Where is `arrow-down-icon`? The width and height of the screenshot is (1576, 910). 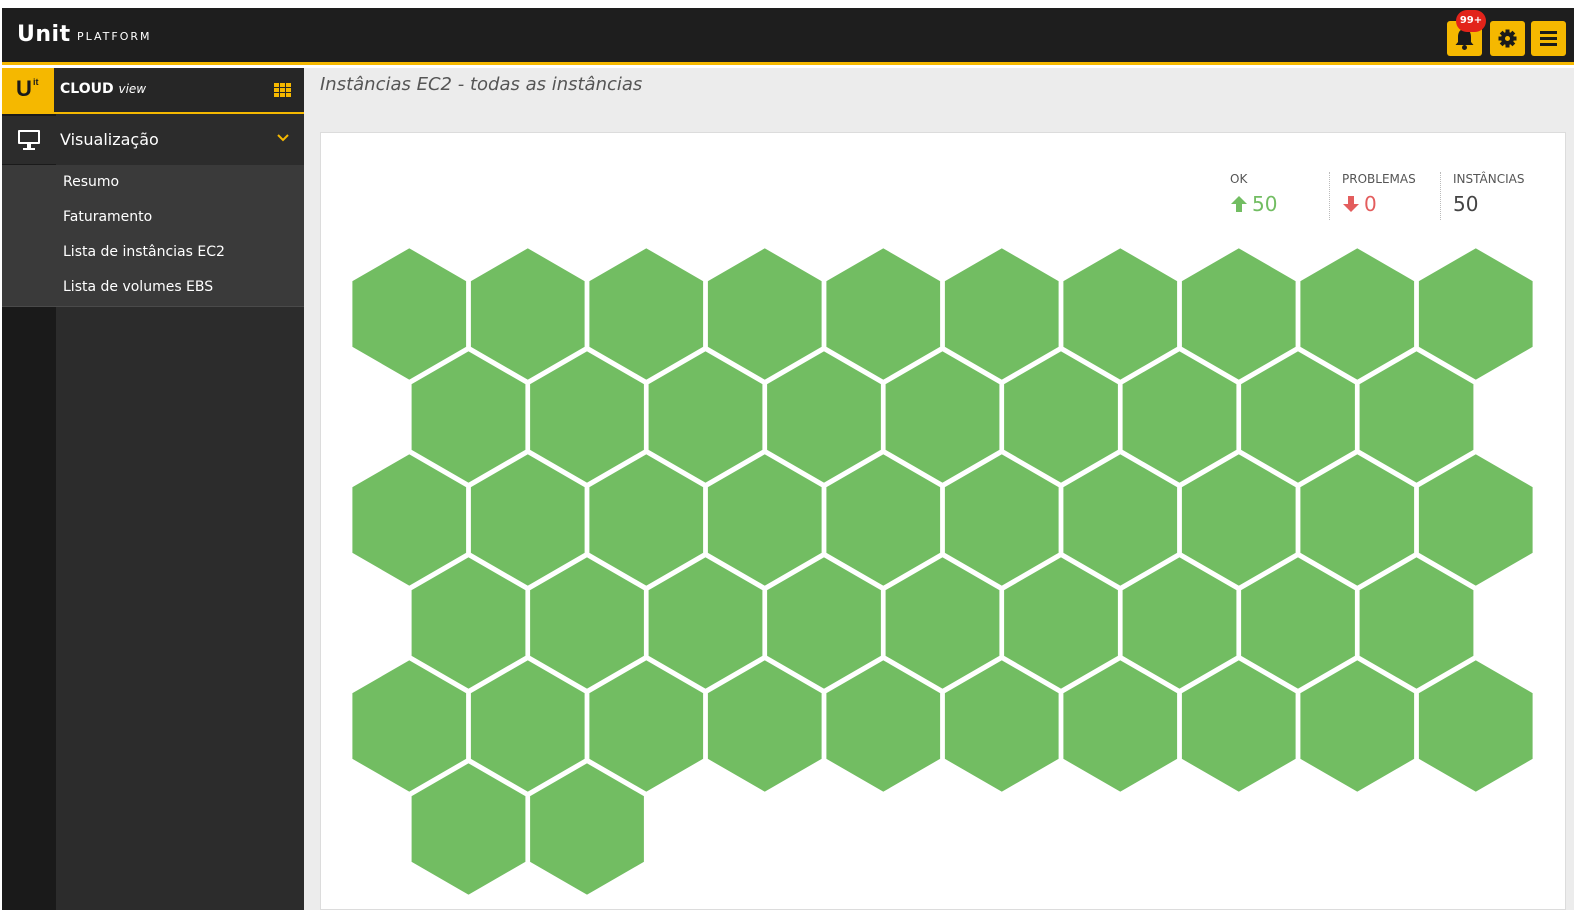 arrow-down-icon is located at coordinates (1351, 204).